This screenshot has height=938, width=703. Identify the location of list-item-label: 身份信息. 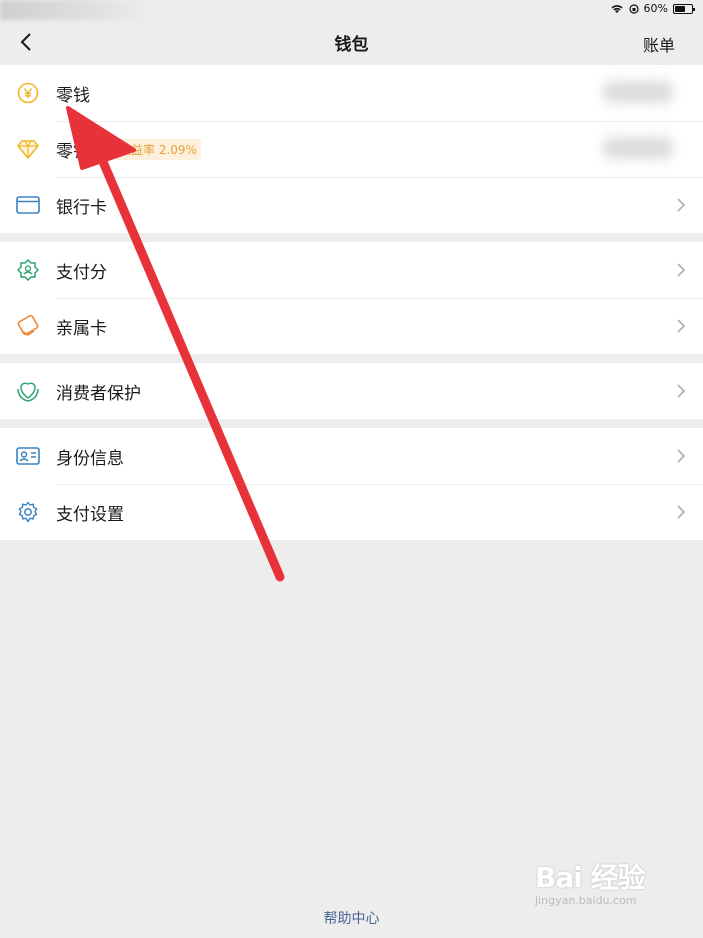
(90, 458).